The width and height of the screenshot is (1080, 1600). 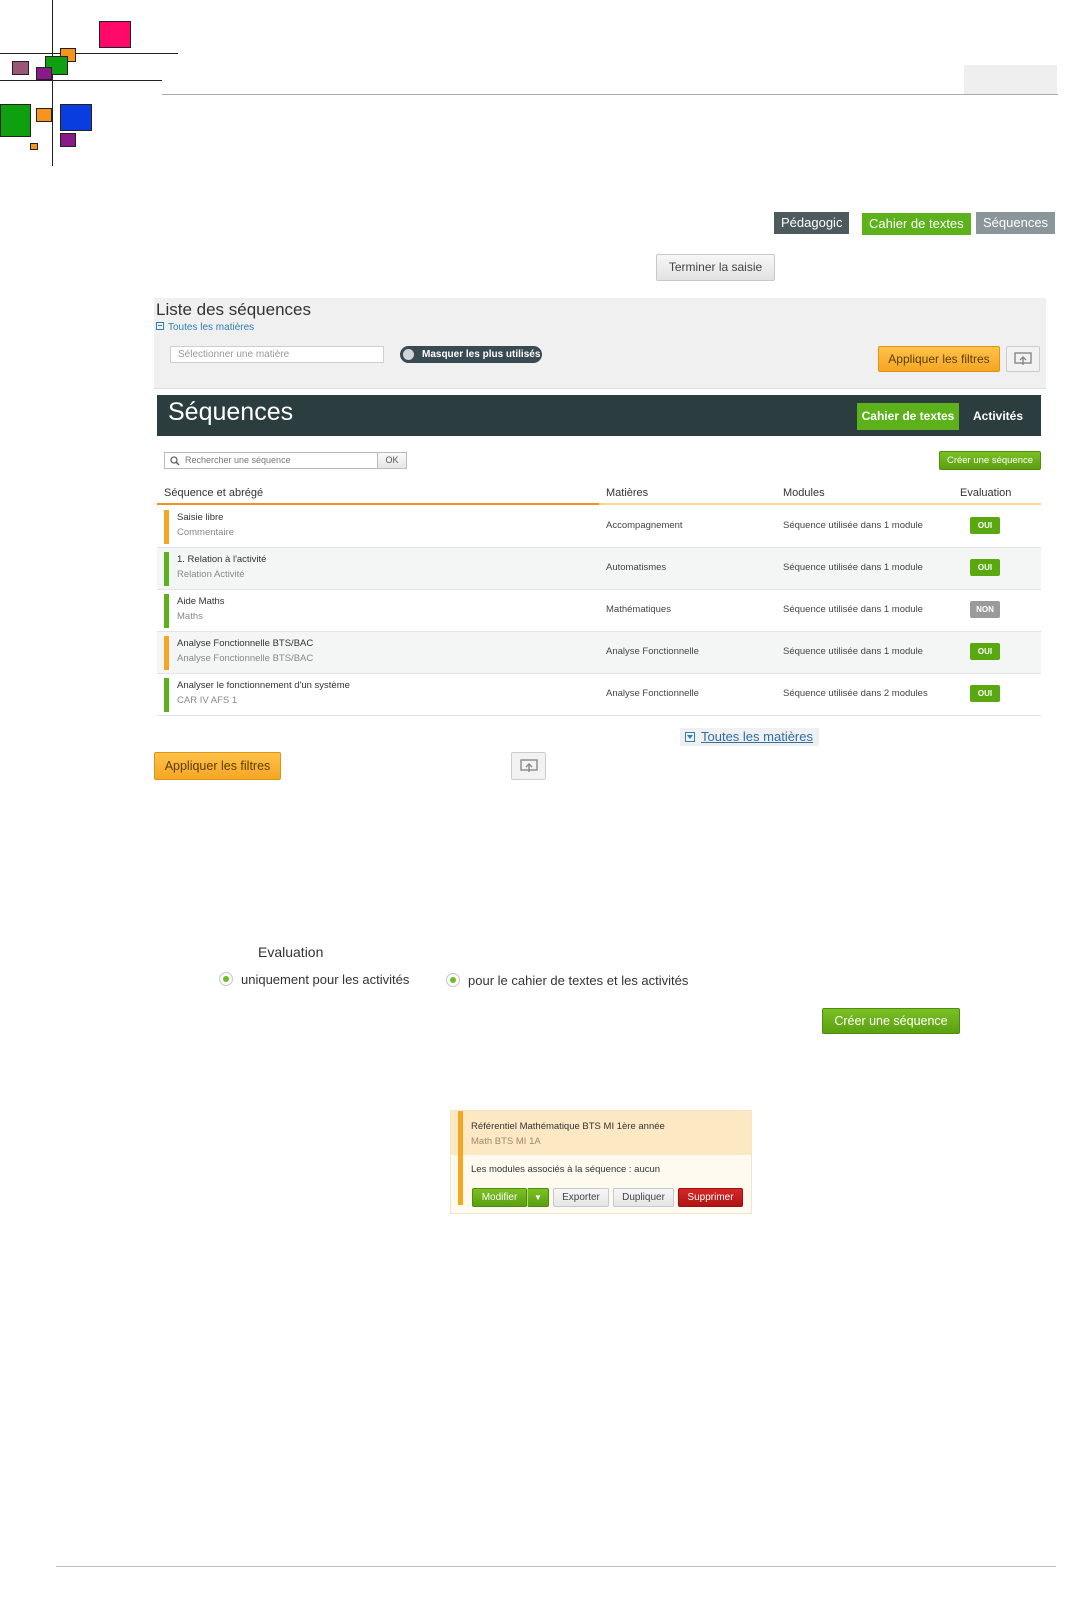 I want to click on row-sequence-name: Analyser le fonctionnement d'un système, so click(x=263, y=685).